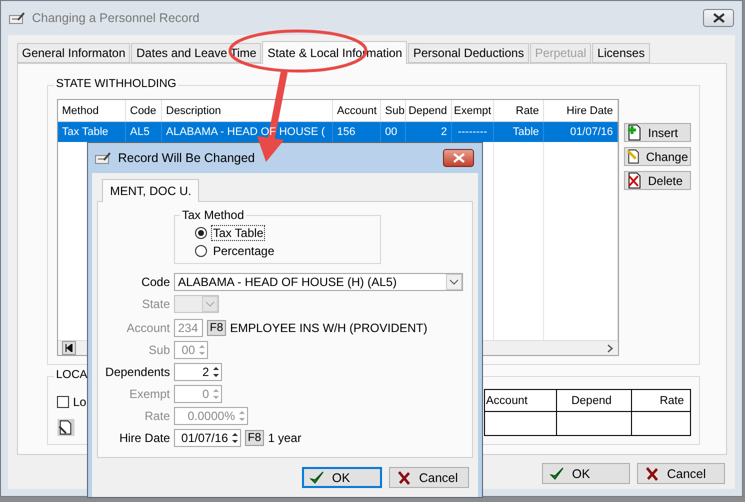  Describe the element at coordinates (213, 215) in the screenshot. I see `group-title: Tax Method` at that location.